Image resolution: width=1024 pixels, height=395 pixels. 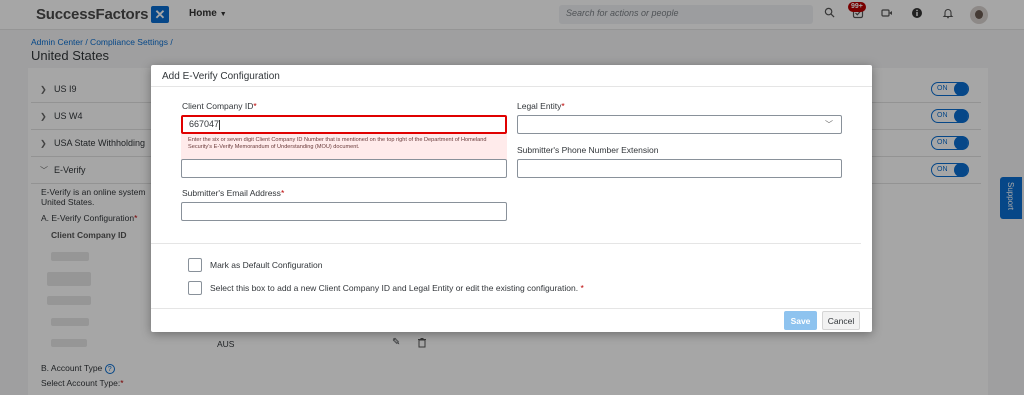 What do you see at coordinates (679, 124) in the screenshot?
I see `legal-entity-select: ﹀` at bounding box center [679, 124].